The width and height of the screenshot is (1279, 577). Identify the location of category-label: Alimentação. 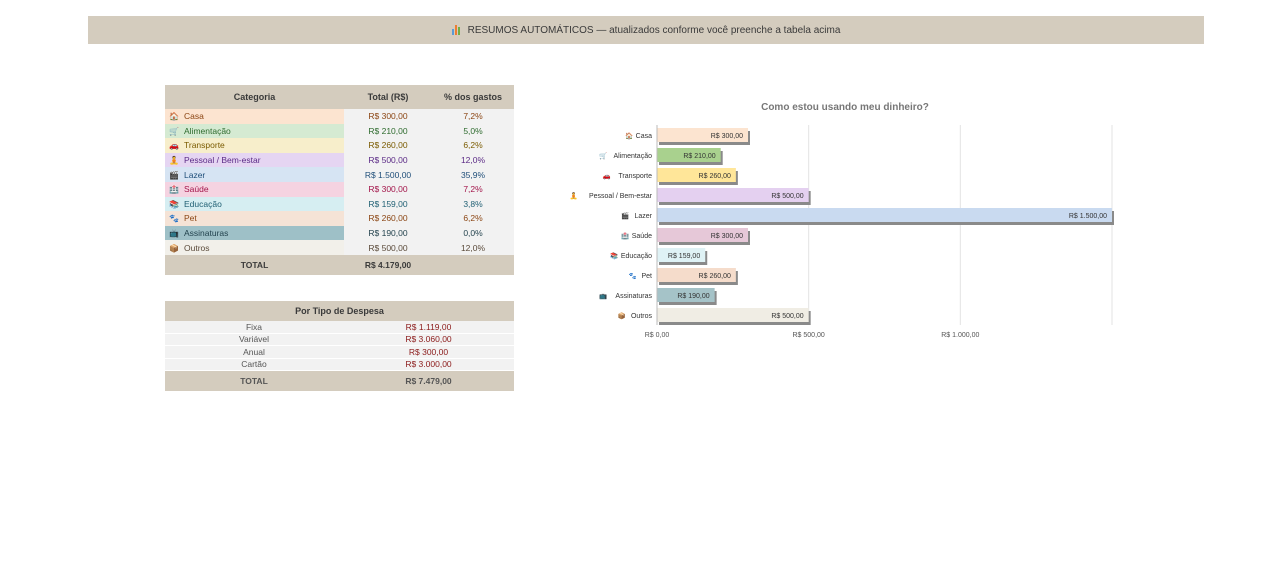
(632, 156).